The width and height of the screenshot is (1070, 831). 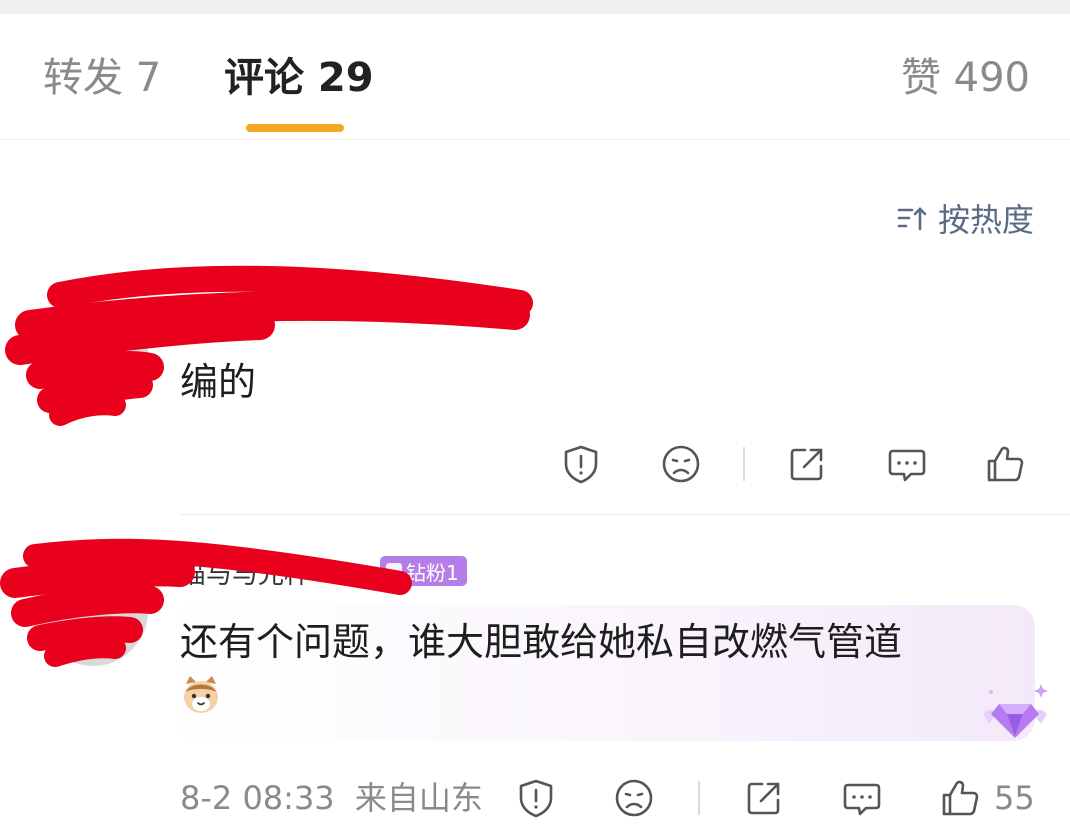 What do you see at coordinates (912, 219) in the screenshot?
I see `sort-icon` at bounding box center [912, 219].